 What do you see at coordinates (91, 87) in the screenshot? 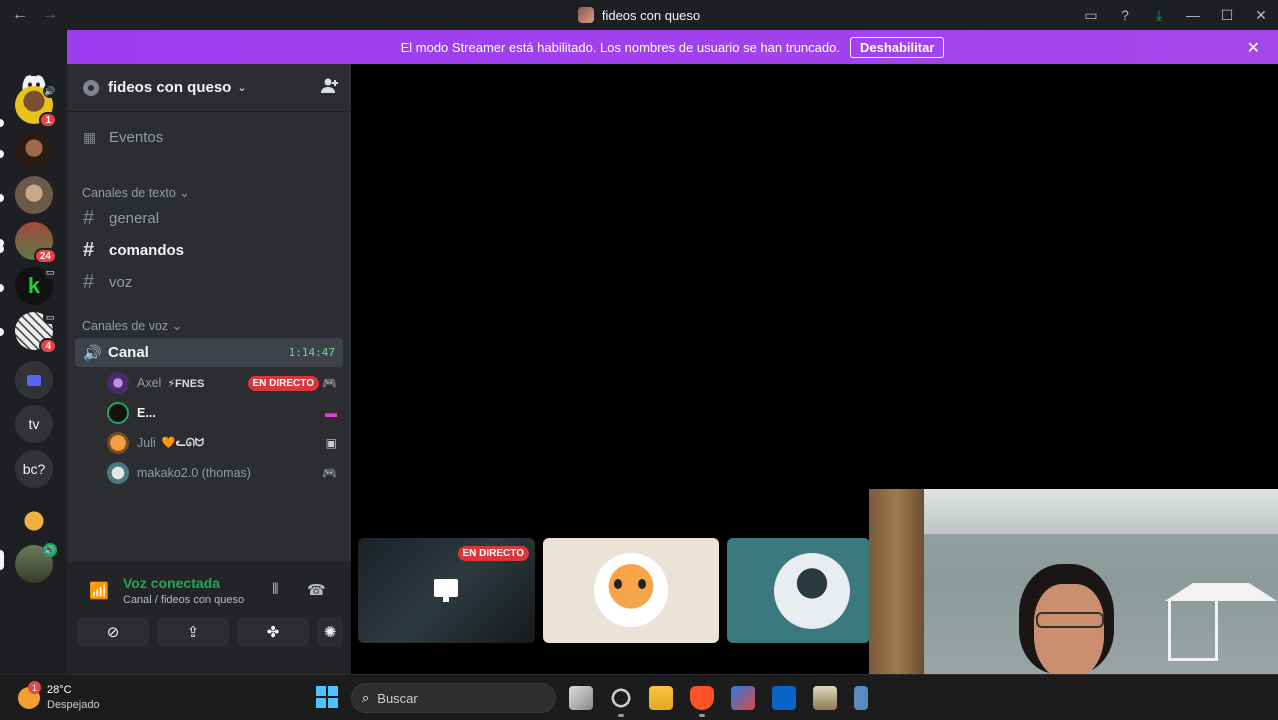
I see `server-settings-icon` at bounding box center [91, 87].